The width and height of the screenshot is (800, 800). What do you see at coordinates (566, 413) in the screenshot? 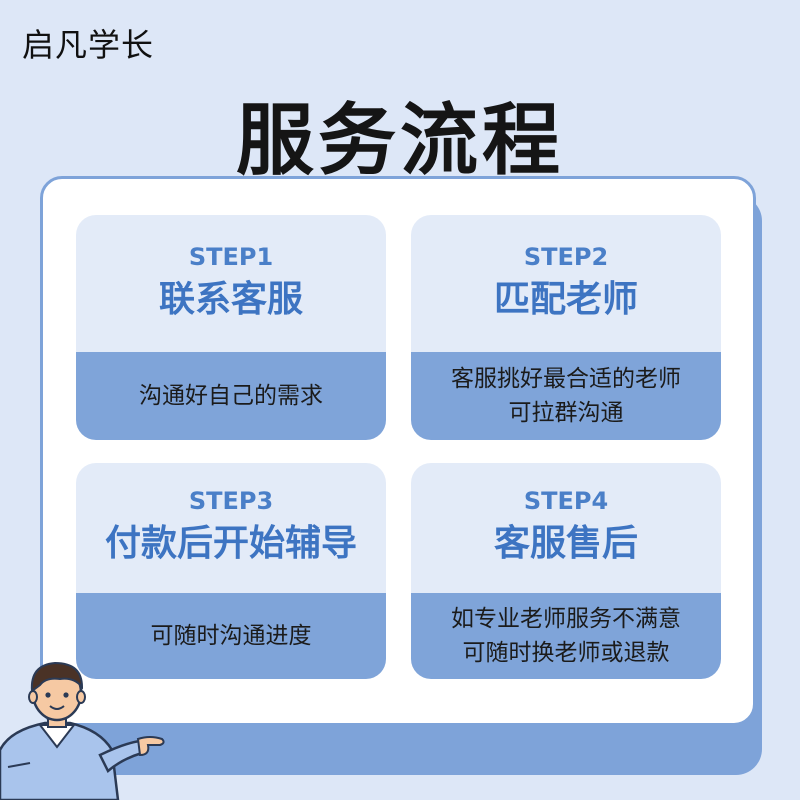
I see `step-description: 可拉群沟通` at bounding box center [566, 413].